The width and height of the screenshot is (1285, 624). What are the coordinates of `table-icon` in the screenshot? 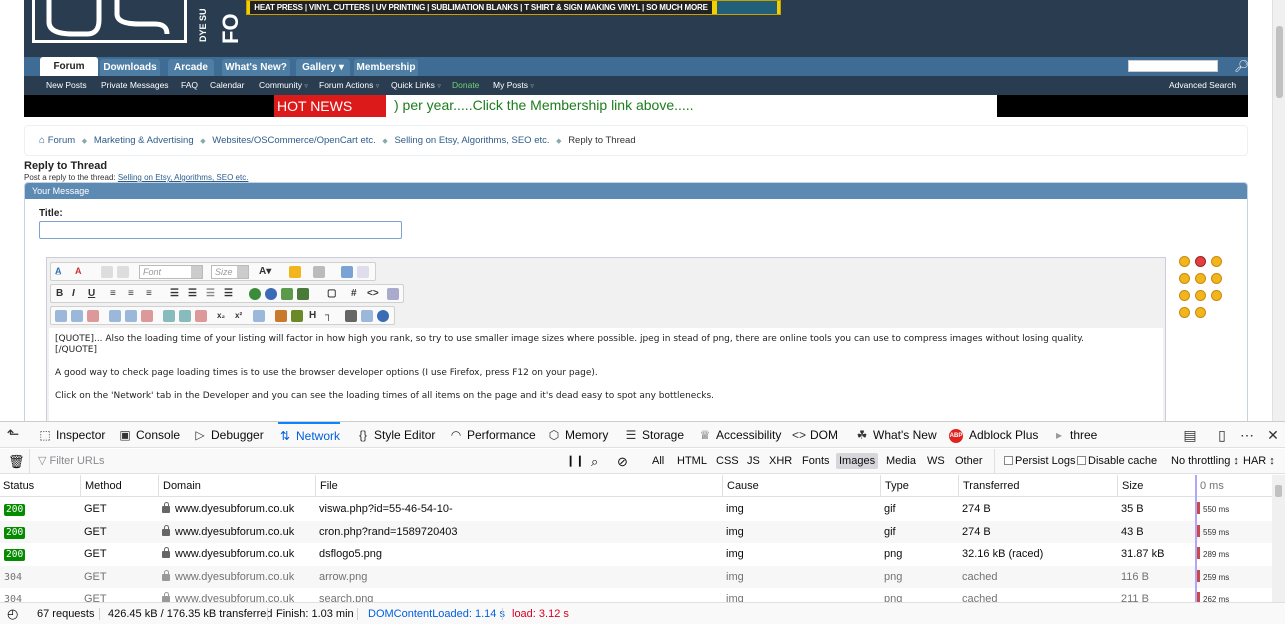 It's located at (61, 316).